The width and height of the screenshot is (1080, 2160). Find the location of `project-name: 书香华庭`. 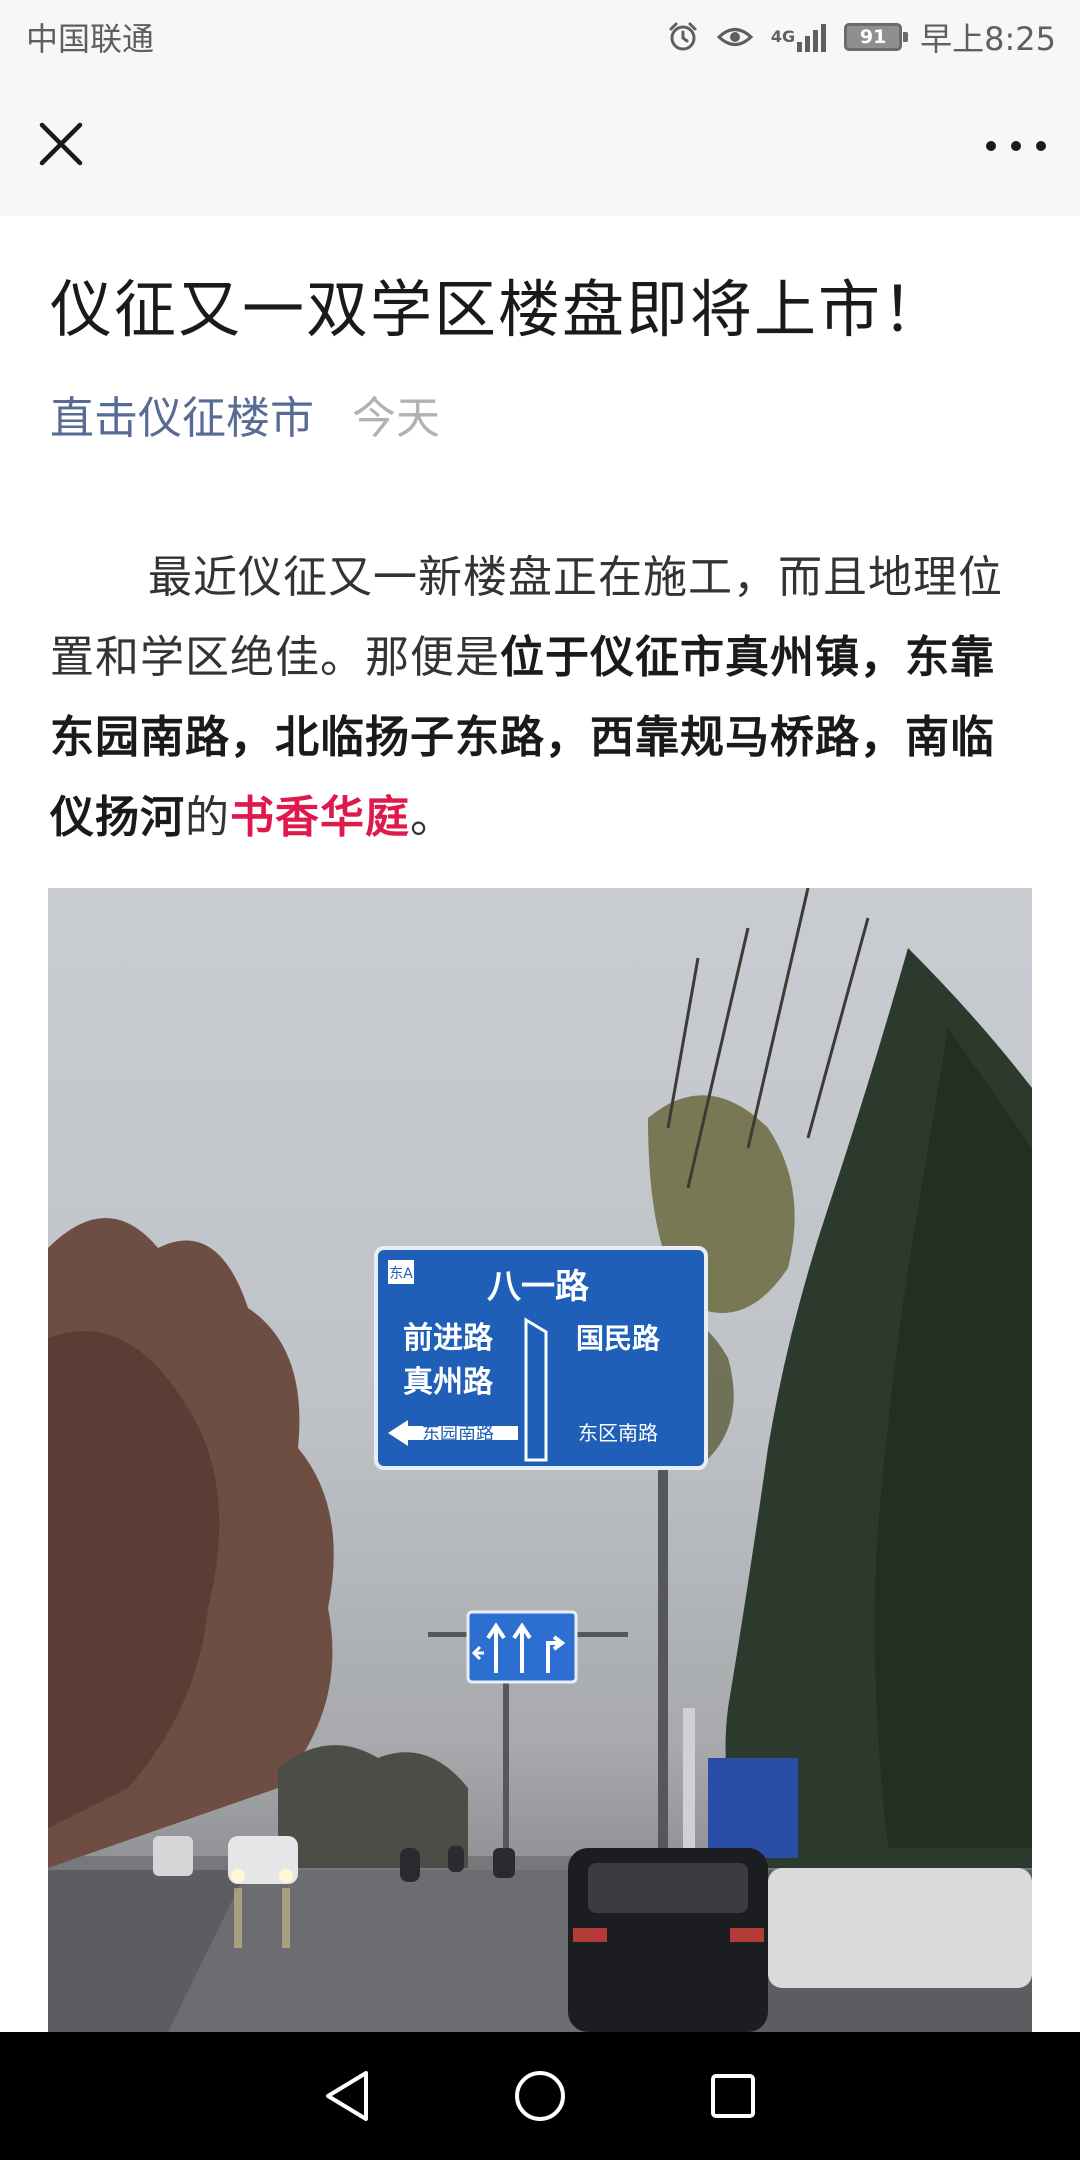

project-name: 书香华庭 is located at coordinates (320, 817).